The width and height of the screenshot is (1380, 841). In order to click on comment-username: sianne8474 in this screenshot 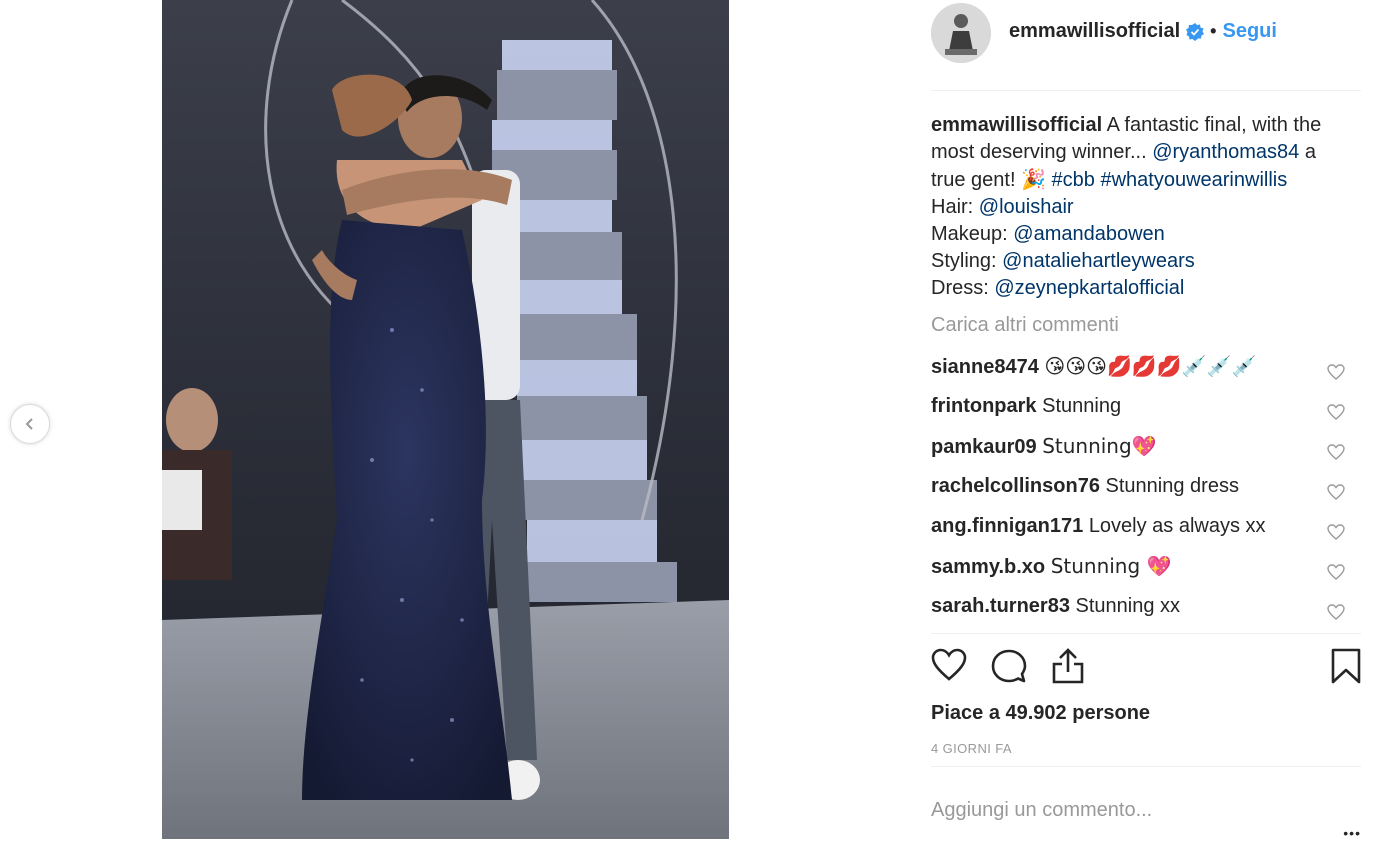, I will do `click(985, 367)`.